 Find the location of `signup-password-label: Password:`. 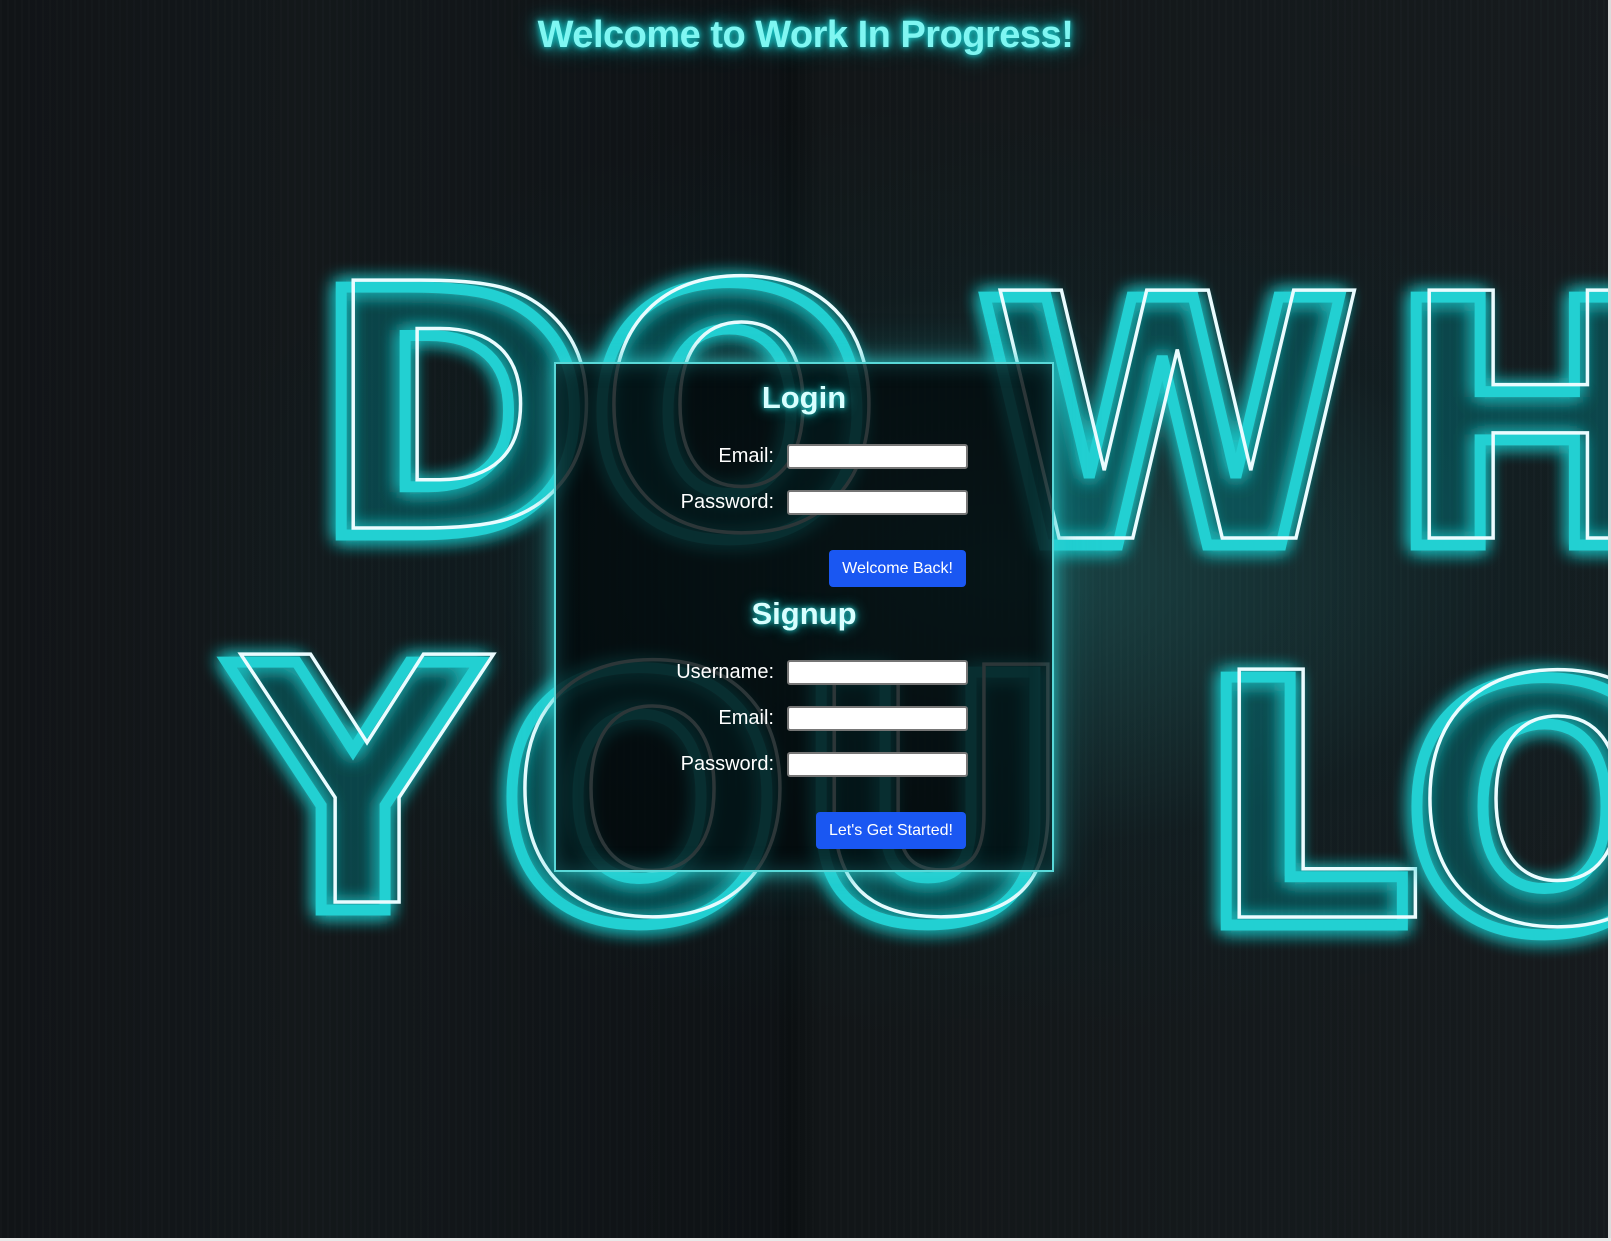

signup-password-label: Password: is located at coordinates (727, 764).